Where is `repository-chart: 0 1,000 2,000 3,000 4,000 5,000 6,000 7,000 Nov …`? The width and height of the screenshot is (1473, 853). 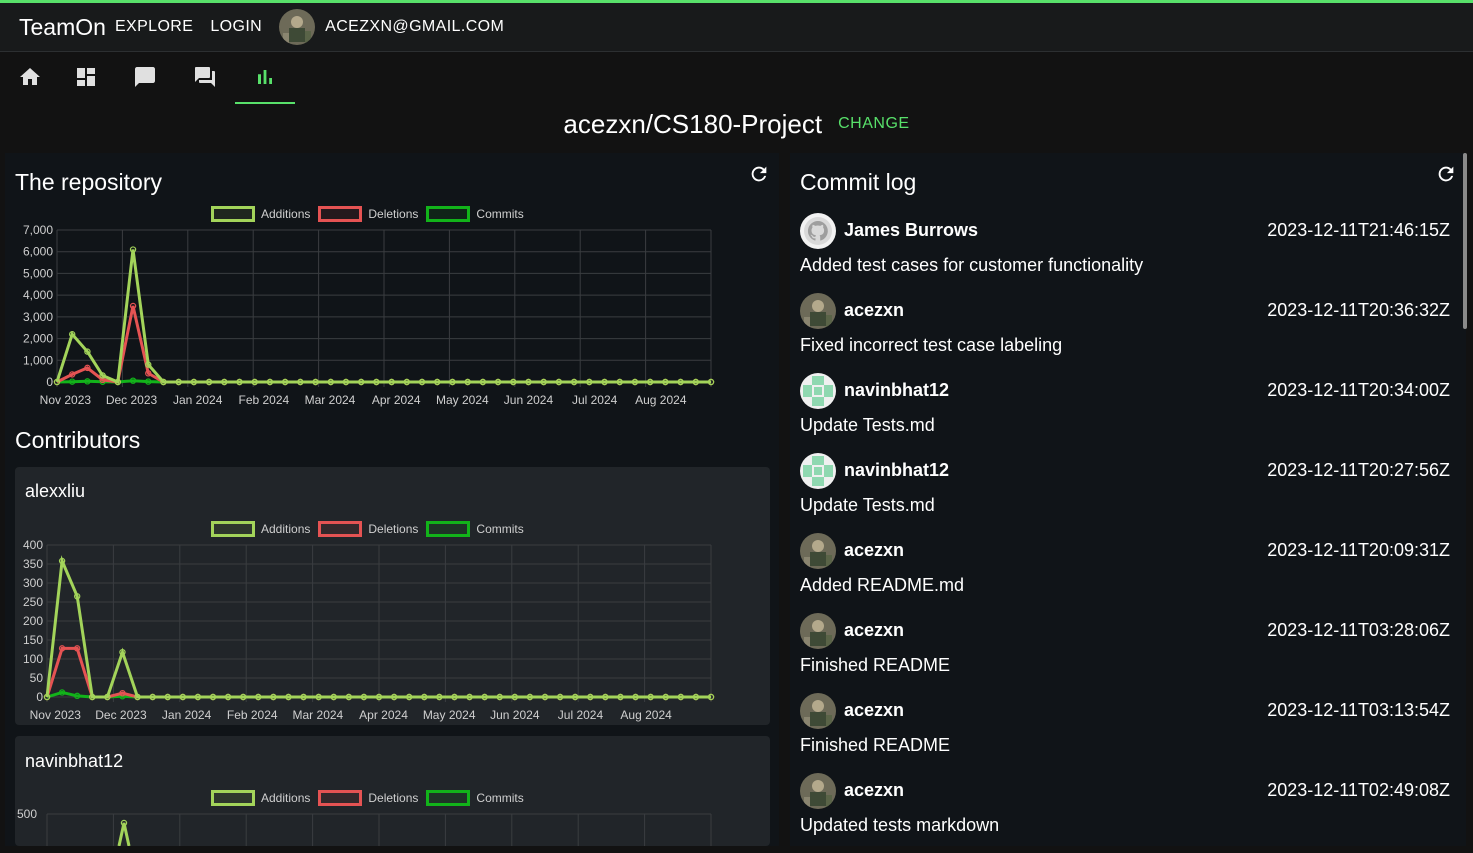 repository-chart: 0 1,000 2,000 3,000 4,000 5,000 6,000 7,000 Nov … is located at coordinates (369, 315).